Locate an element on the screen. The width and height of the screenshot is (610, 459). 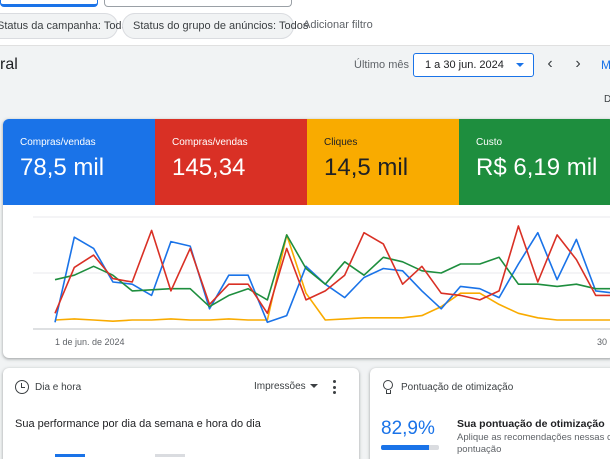
adgroup-status-filter-chip: Status do grupo de anúncios: Todos is located at coordinates (215, 26).